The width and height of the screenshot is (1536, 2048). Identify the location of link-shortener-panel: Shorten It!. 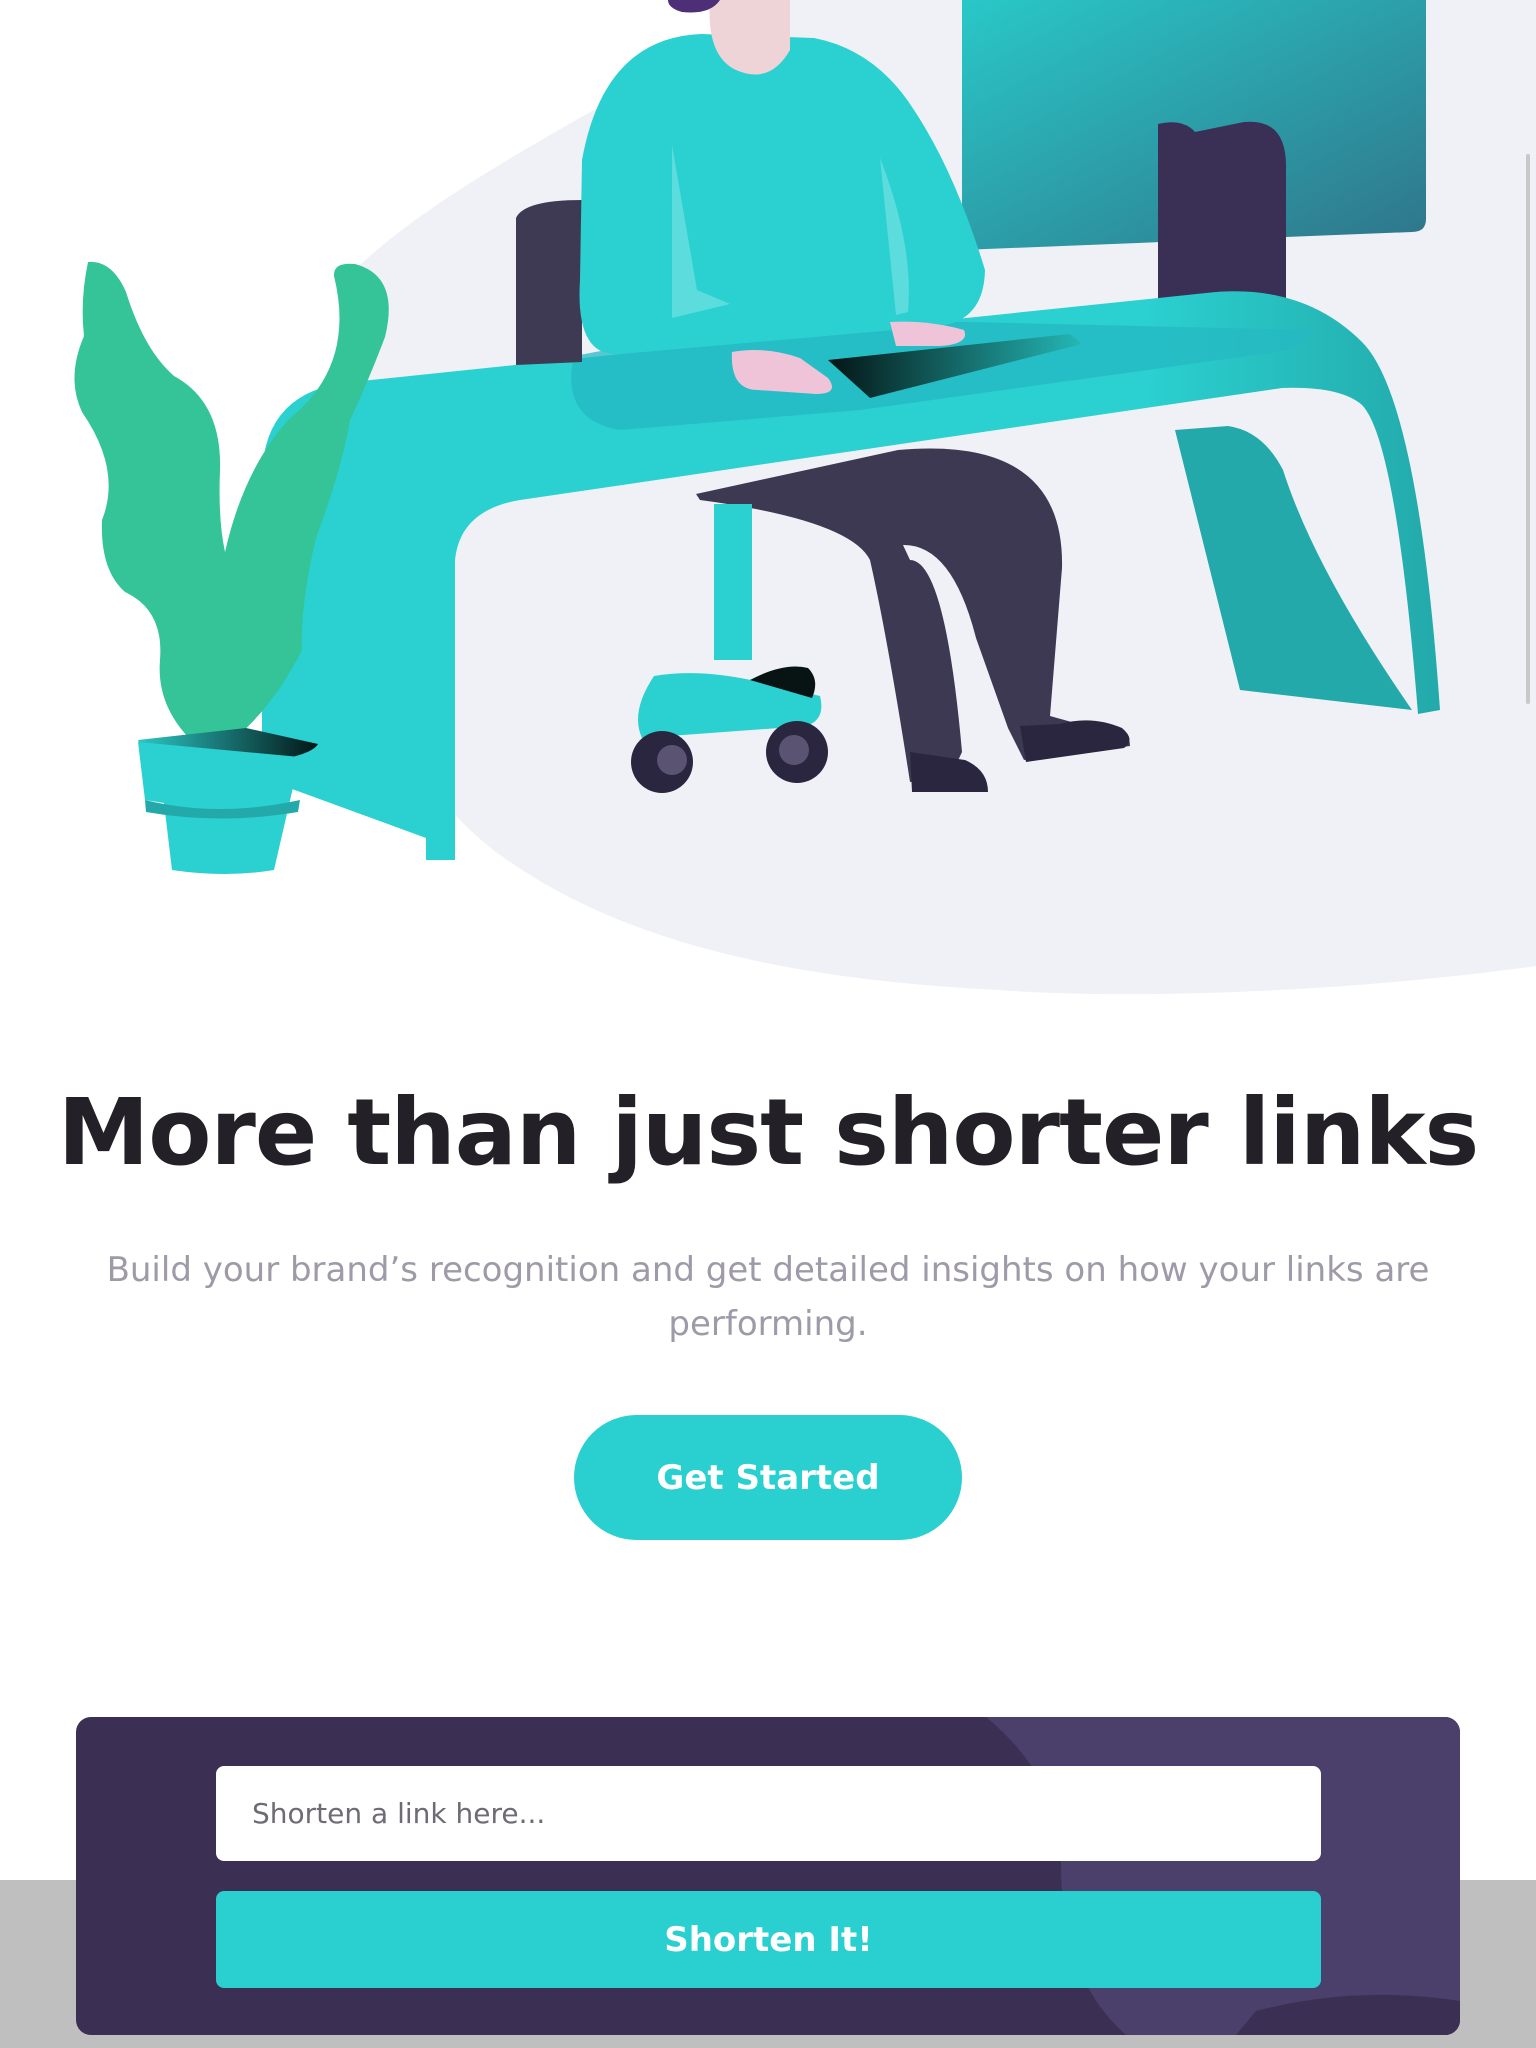
(768, 1876).